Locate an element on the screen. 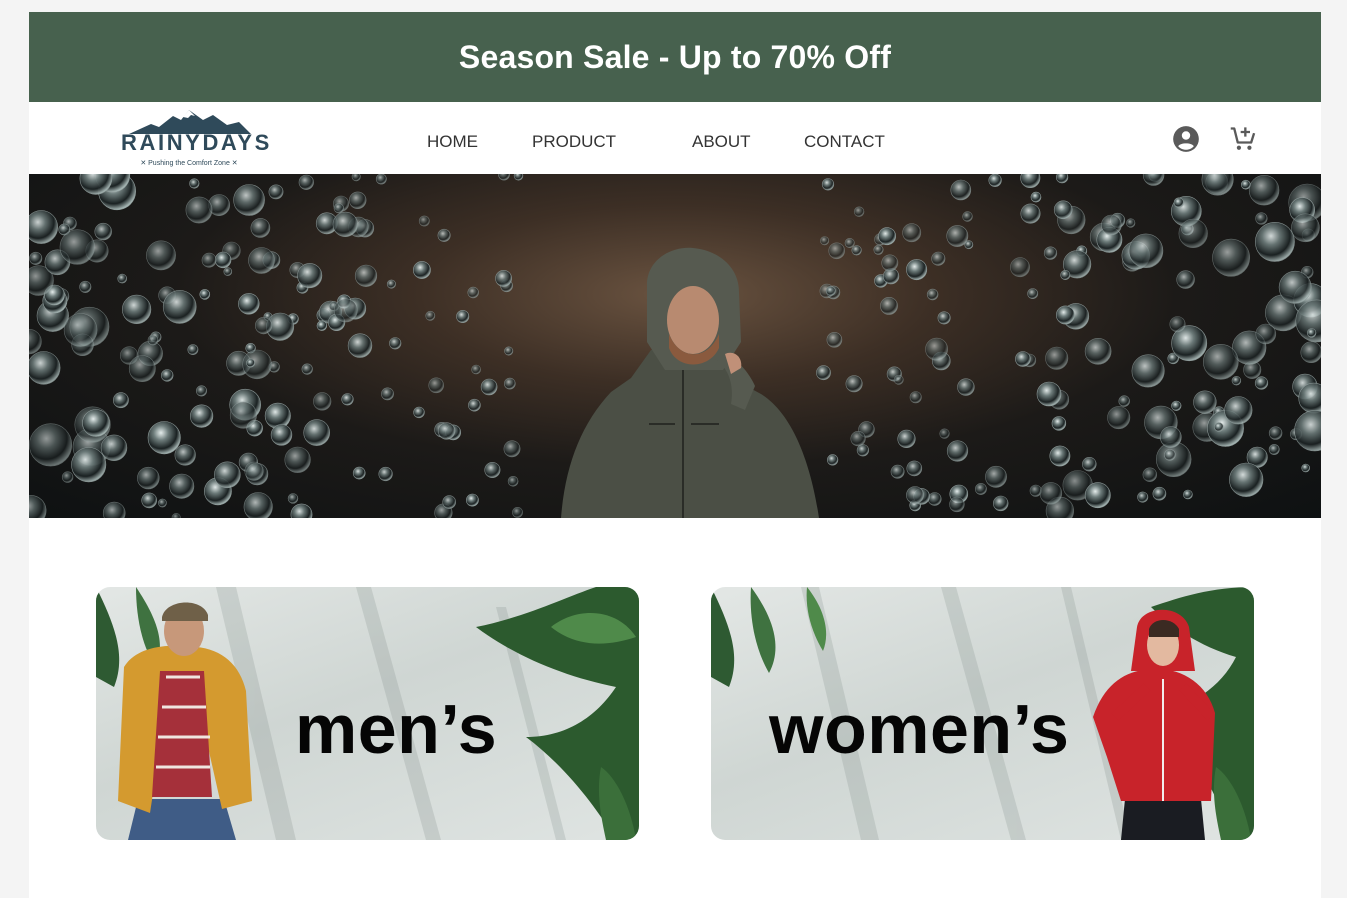 The image size is (1347, 898). mens-category-card: men’s is located at coordinates (367, 713).